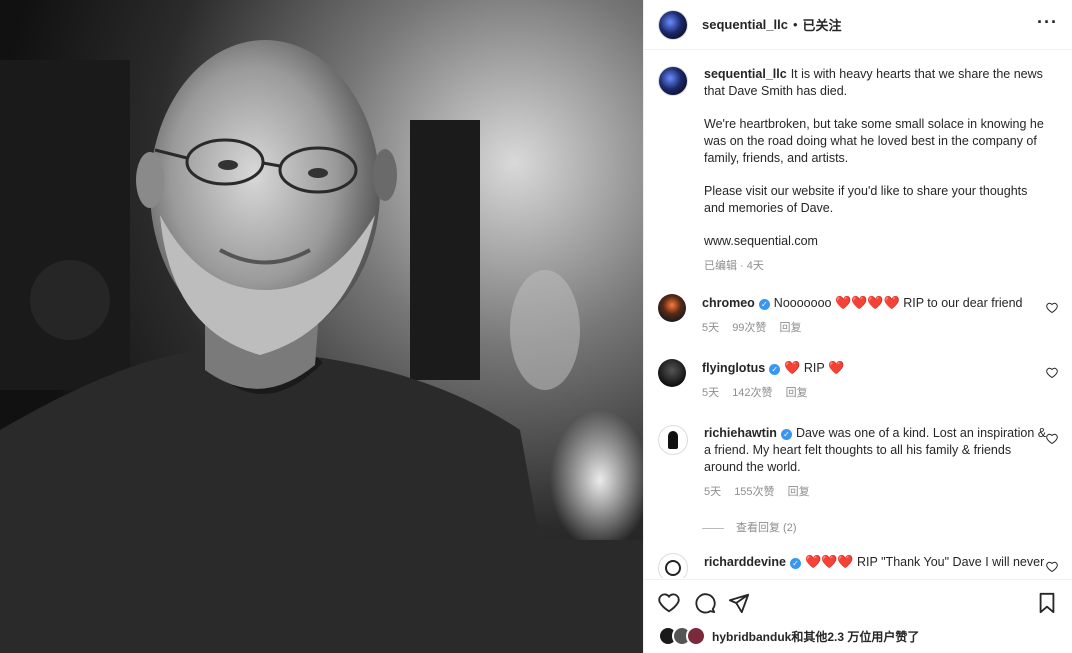  What do you see at coordinates (713, 528) in the screenshot?
I see `divider` at bounding box center [713, 528].